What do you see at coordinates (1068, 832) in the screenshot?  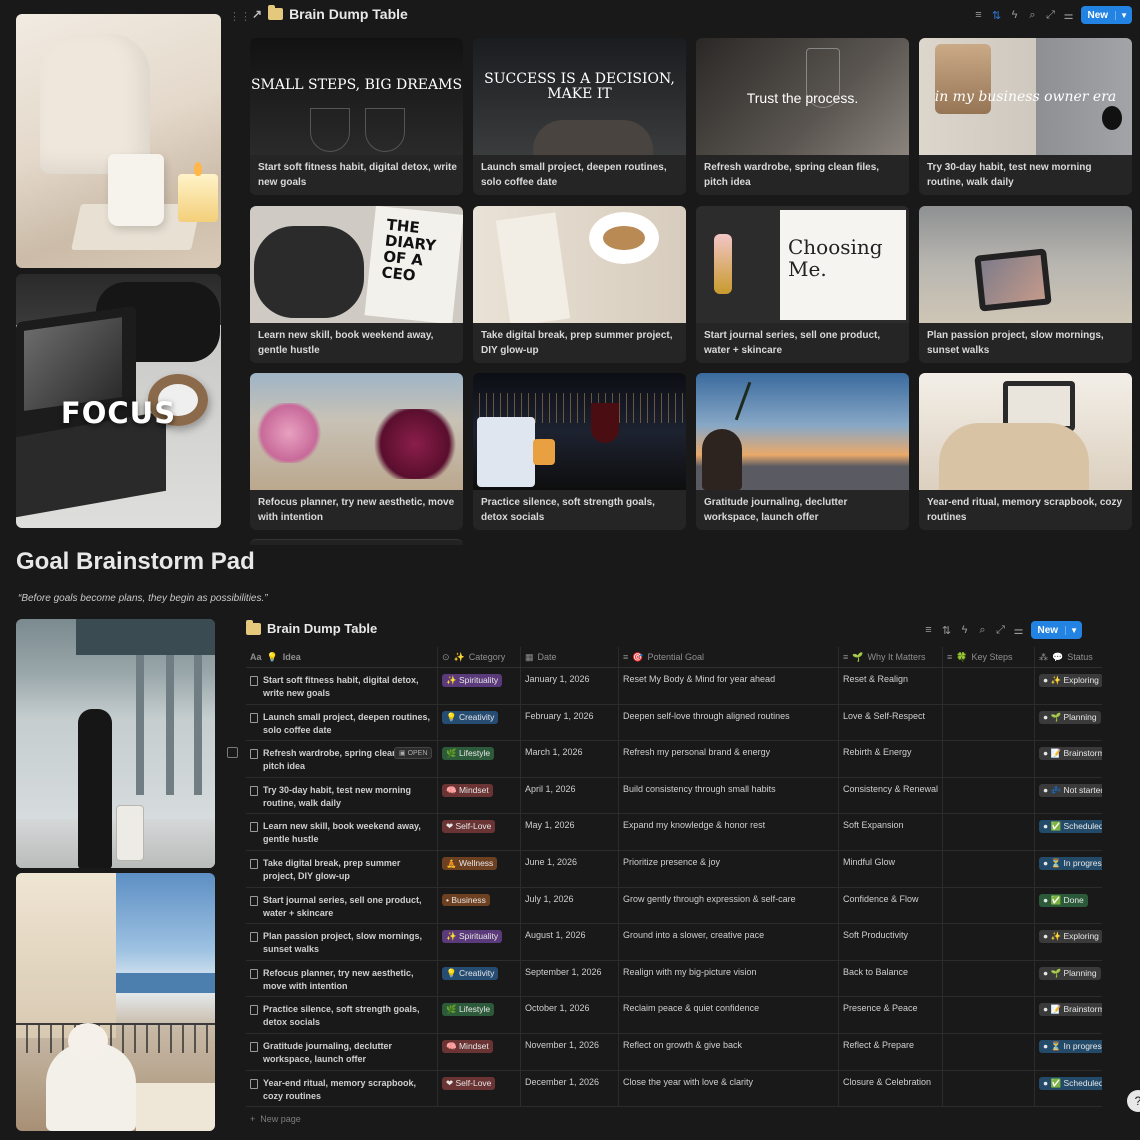 I see `status-cell: ● ✅ Scheduled` at bounding box center [1068, 832].